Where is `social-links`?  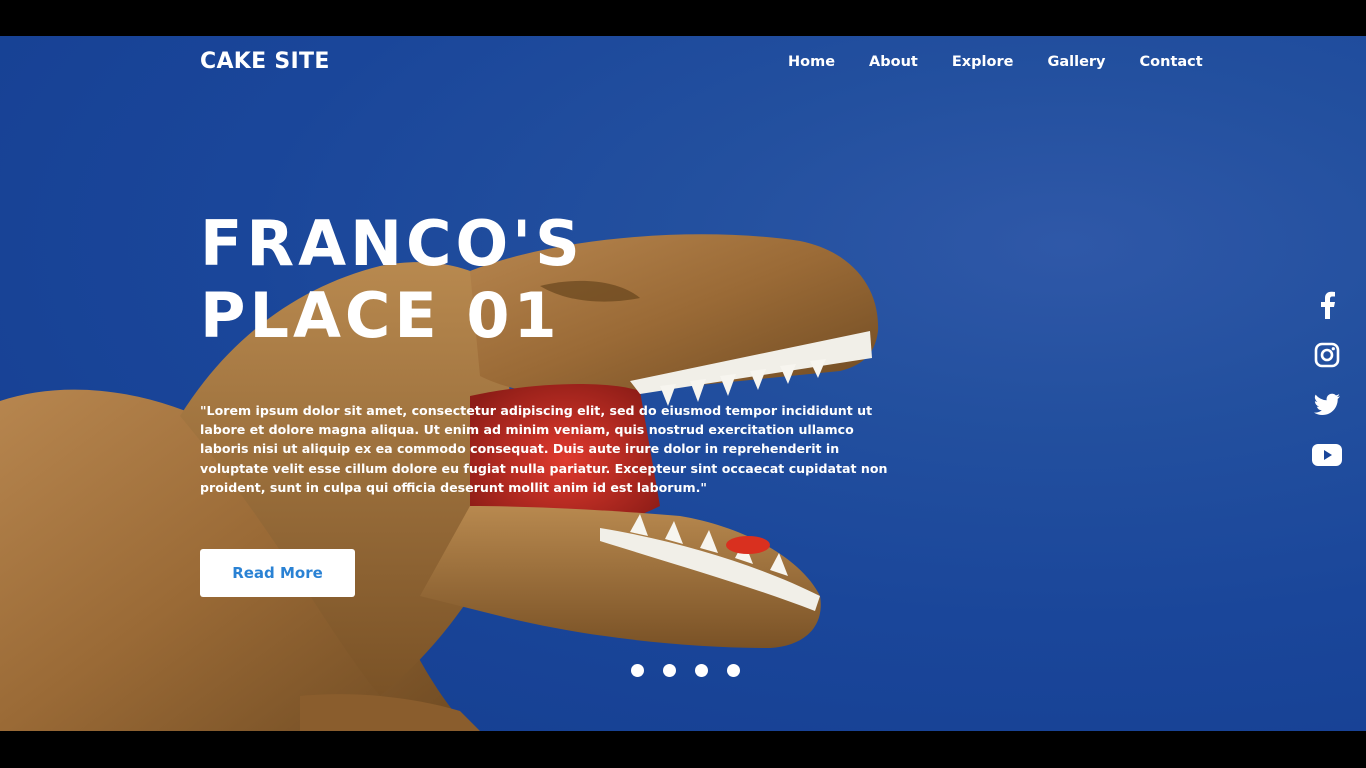
social-links is located at coordinates (1328, 388).